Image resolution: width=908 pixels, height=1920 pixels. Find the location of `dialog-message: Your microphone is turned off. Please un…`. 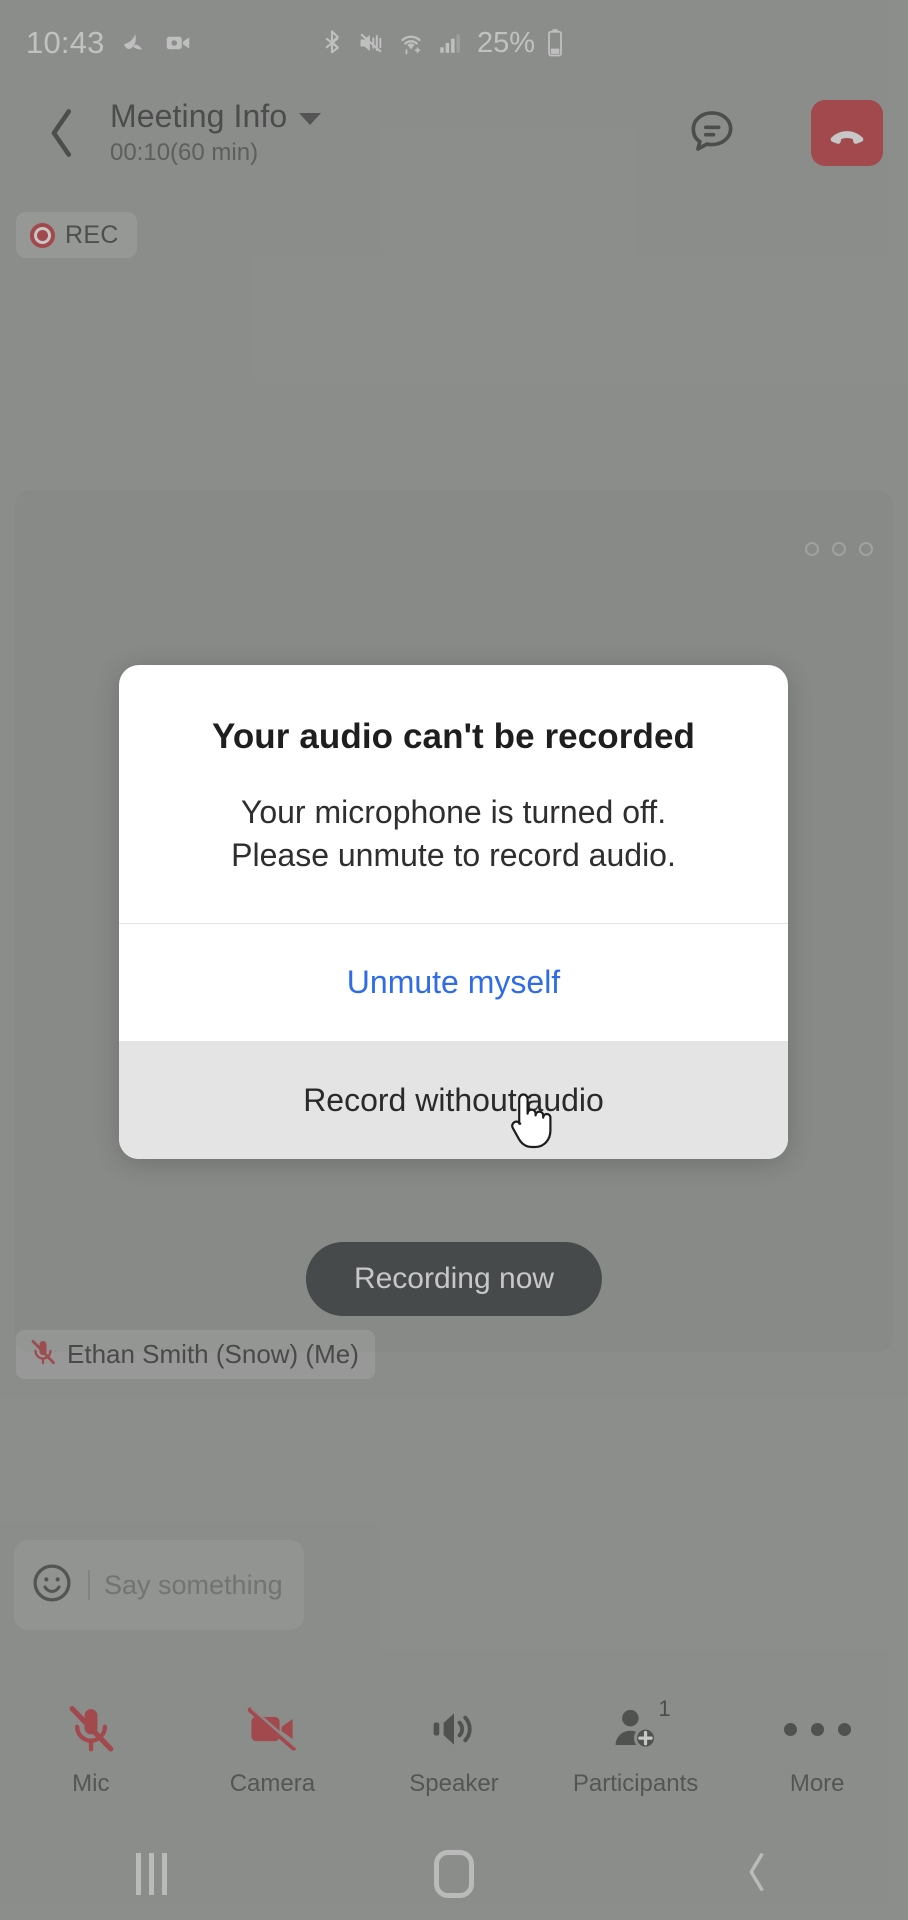

dialog-message: Your microphone is turned off. Please un… is located at coordinates (453, 834).